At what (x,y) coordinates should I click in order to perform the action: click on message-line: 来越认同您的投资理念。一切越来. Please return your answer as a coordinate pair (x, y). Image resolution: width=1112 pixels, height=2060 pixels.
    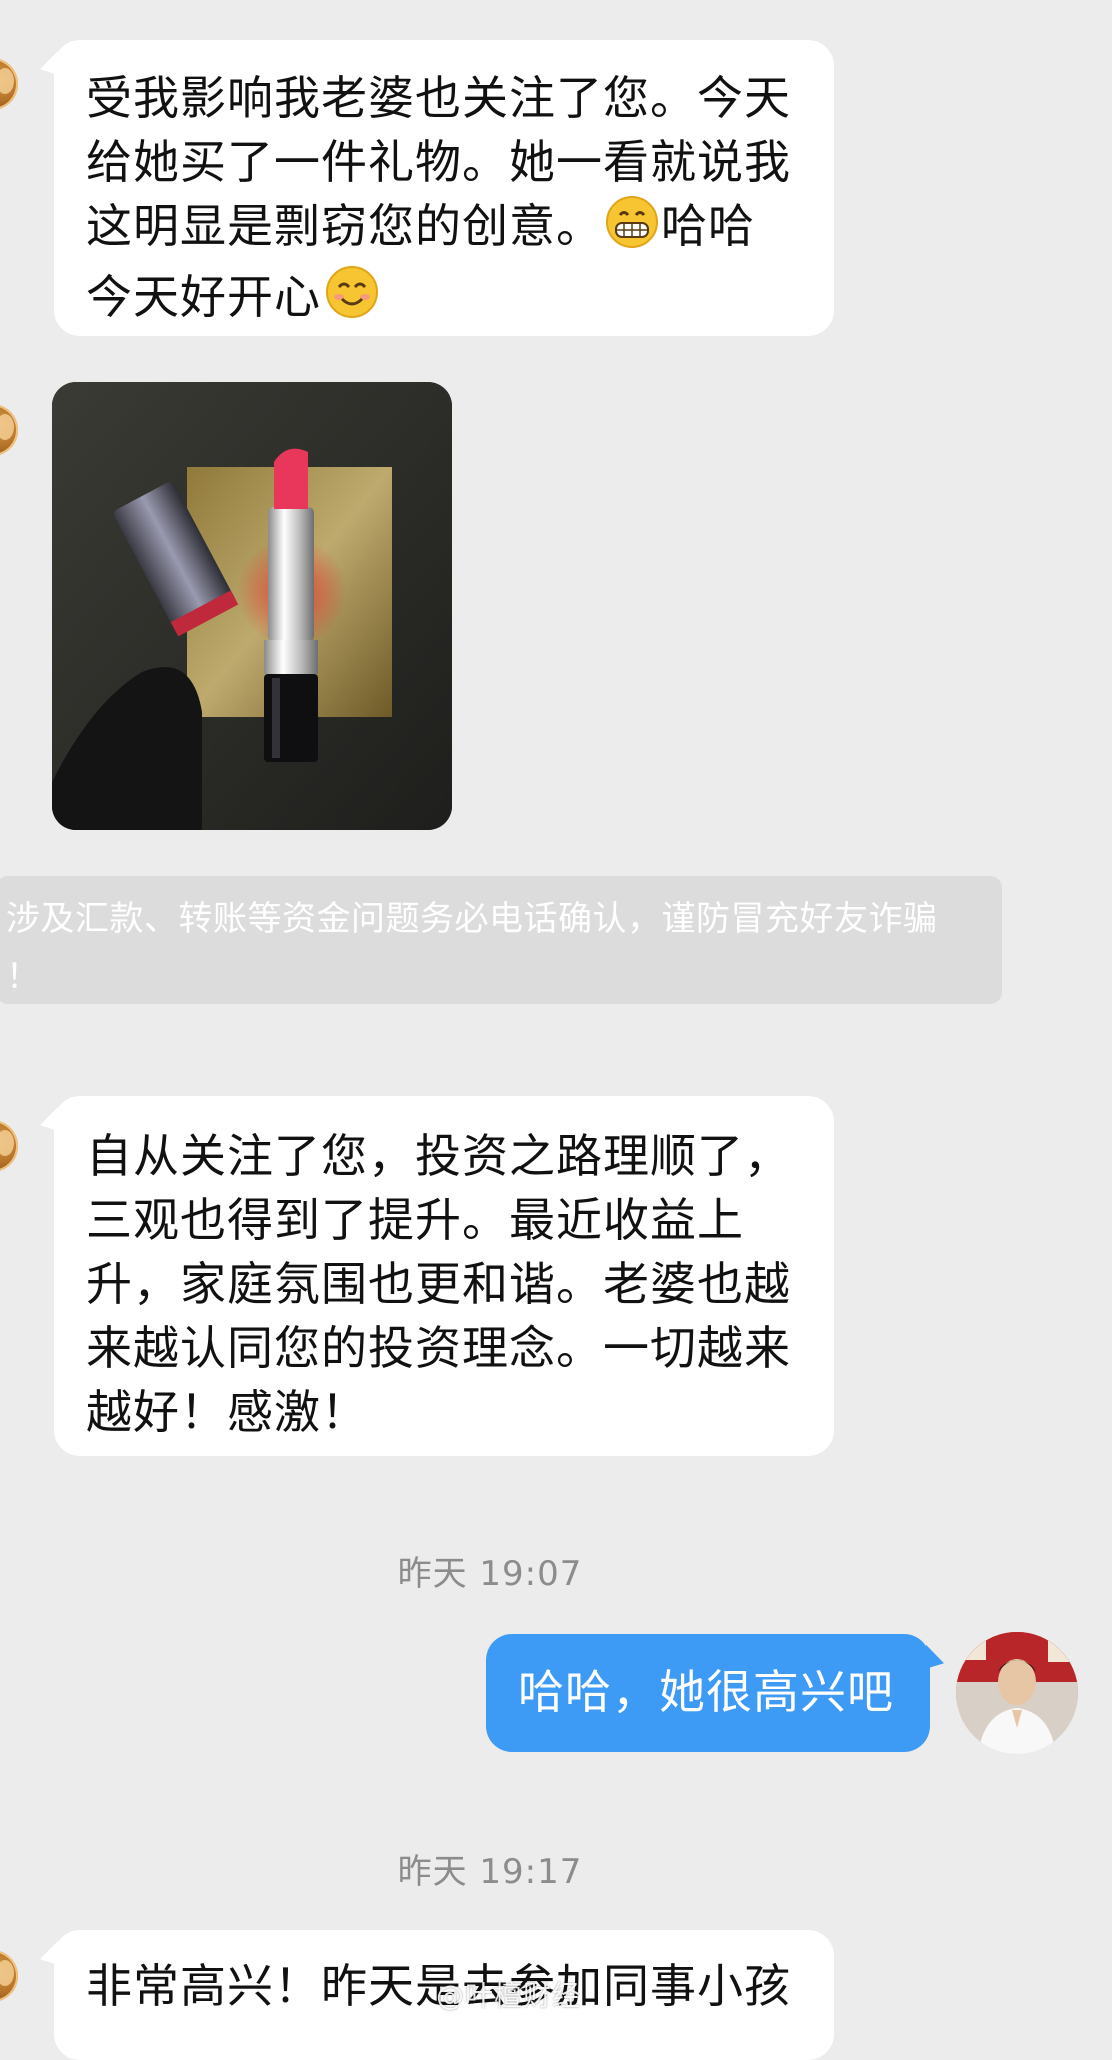
    Looking at the image, I should click on (438, 1348).